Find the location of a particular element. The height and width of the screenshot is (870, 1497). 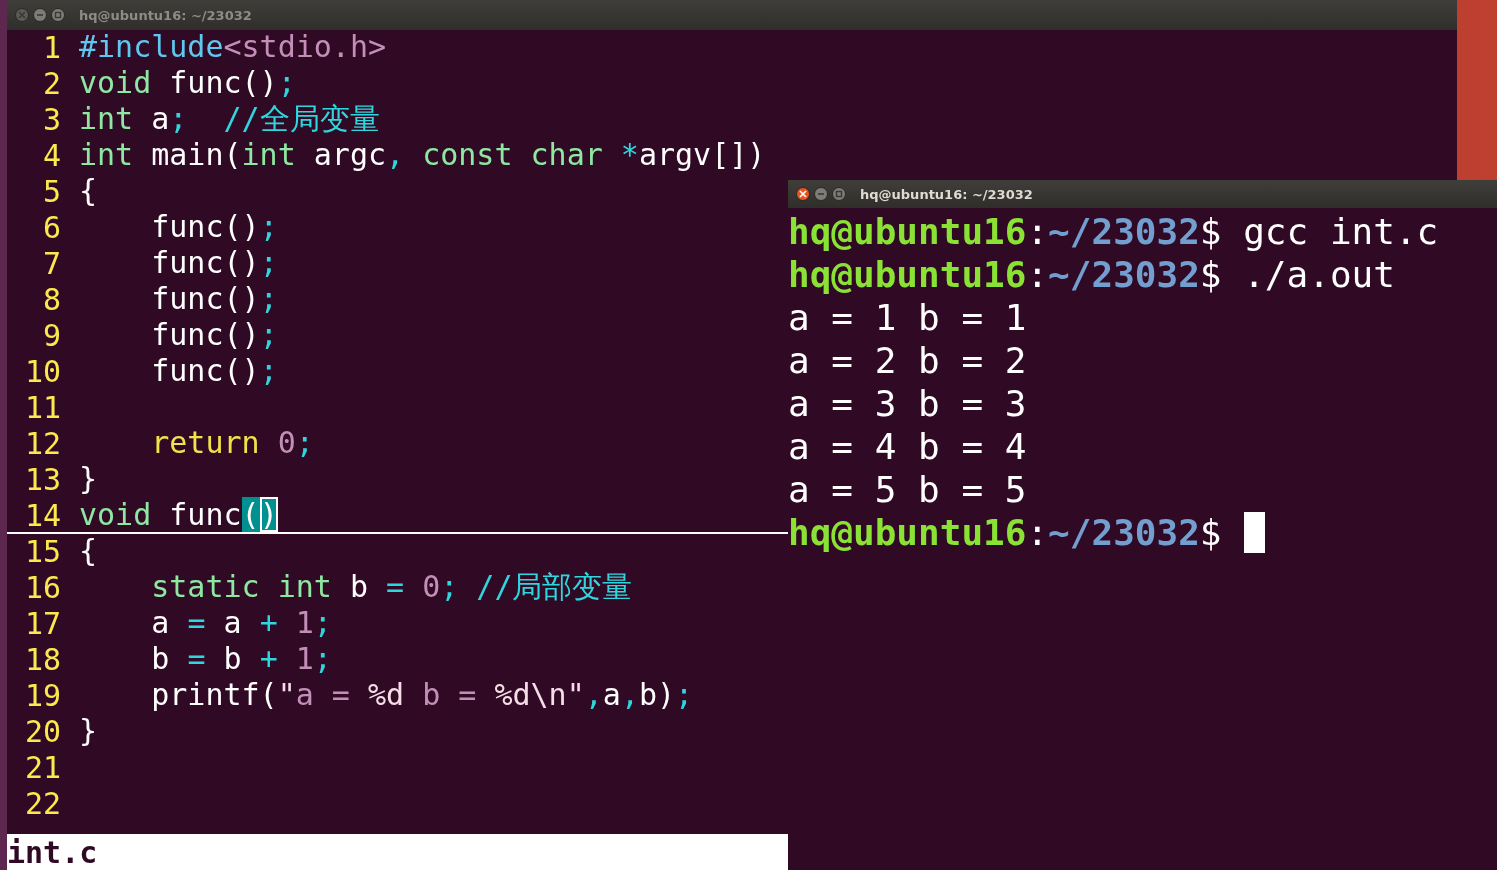

line-number: 17 is located at coordinates (42, 623).